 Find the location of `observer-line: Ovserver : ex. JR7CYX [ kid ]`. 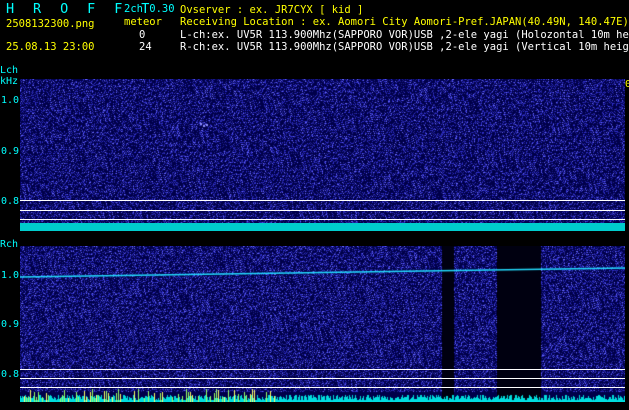

observer-line: Ovserver : ex. JR7CYX [ kid ] is located at coordinates (272, 10).